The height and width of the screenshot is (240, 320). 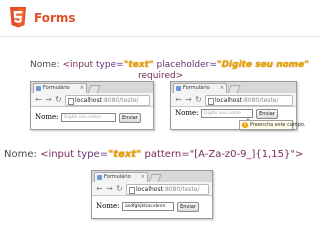 I want to click on code-pattern-attr: pattern="[A-Za-z0-9_]{1,15}">, so click(x=224, y=154).